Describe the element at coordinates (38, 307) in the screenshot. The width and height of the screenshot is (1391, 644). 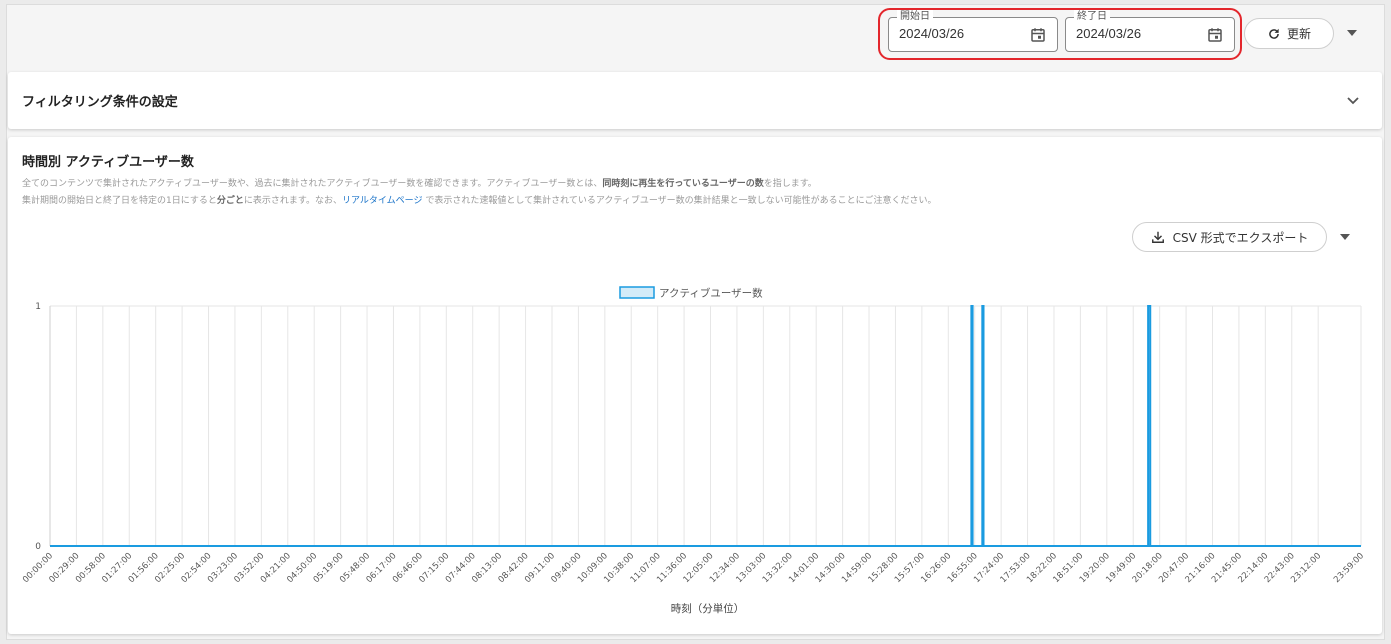
I see `y-tick-label: 1` at that location.